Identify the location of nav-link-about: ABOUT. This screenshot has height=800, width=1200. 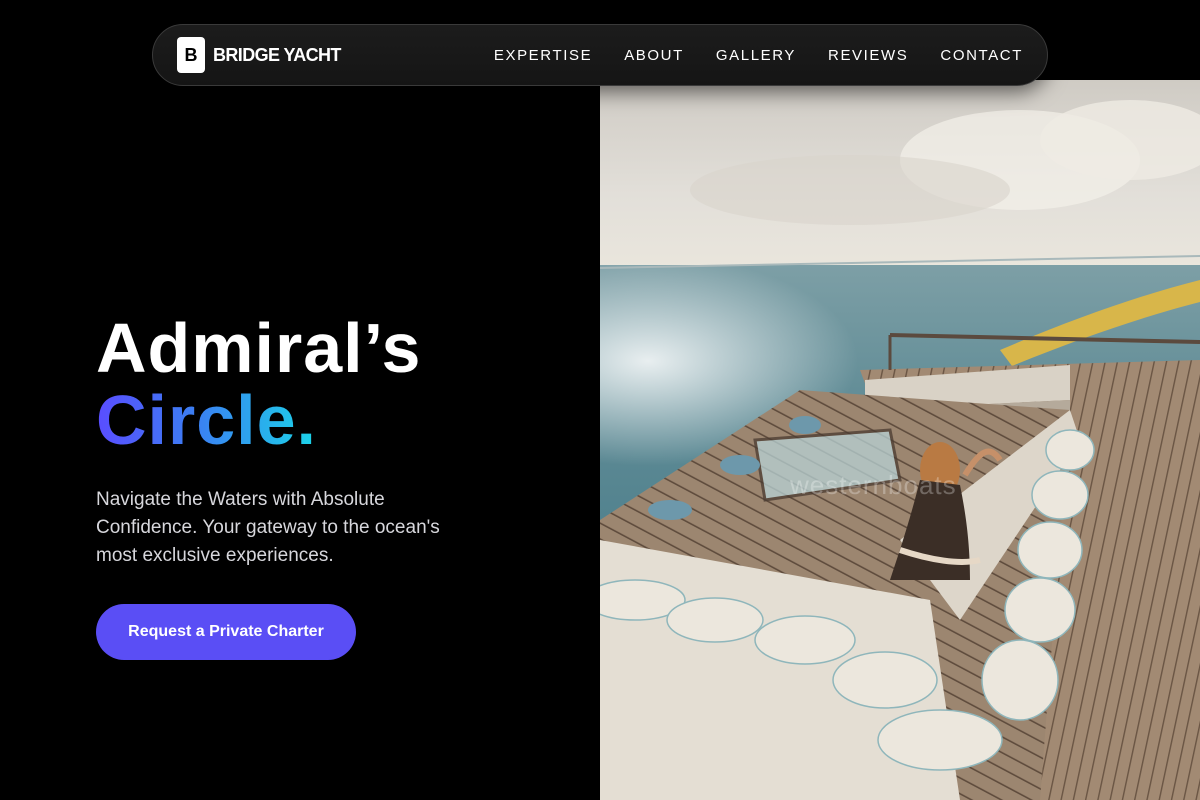
(654, 55).